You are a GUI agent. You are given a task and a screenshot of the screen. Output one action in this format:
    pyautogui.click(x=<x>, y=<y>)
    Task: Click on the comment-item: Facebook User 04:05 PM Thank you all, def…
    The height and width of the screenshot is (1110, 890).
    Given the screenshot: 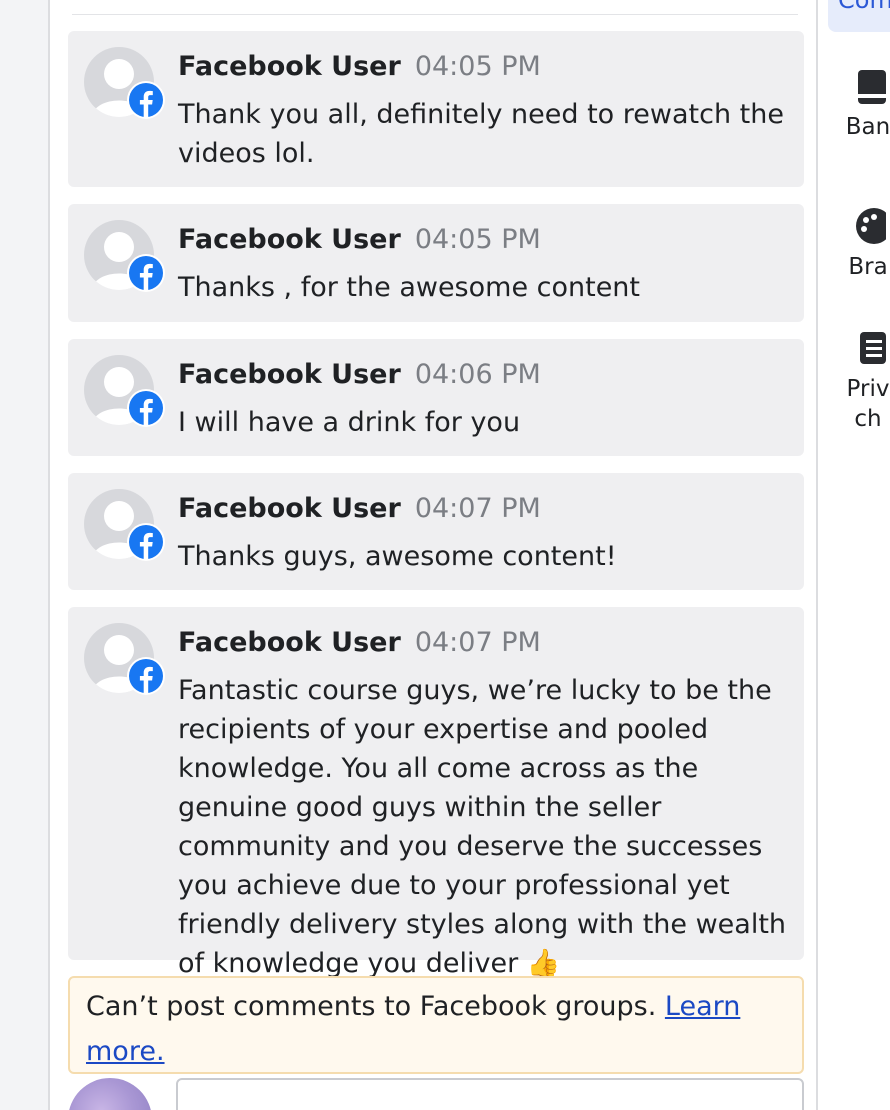 What is the action you would take?
    pyautogui.click(x=436, y=109)
    